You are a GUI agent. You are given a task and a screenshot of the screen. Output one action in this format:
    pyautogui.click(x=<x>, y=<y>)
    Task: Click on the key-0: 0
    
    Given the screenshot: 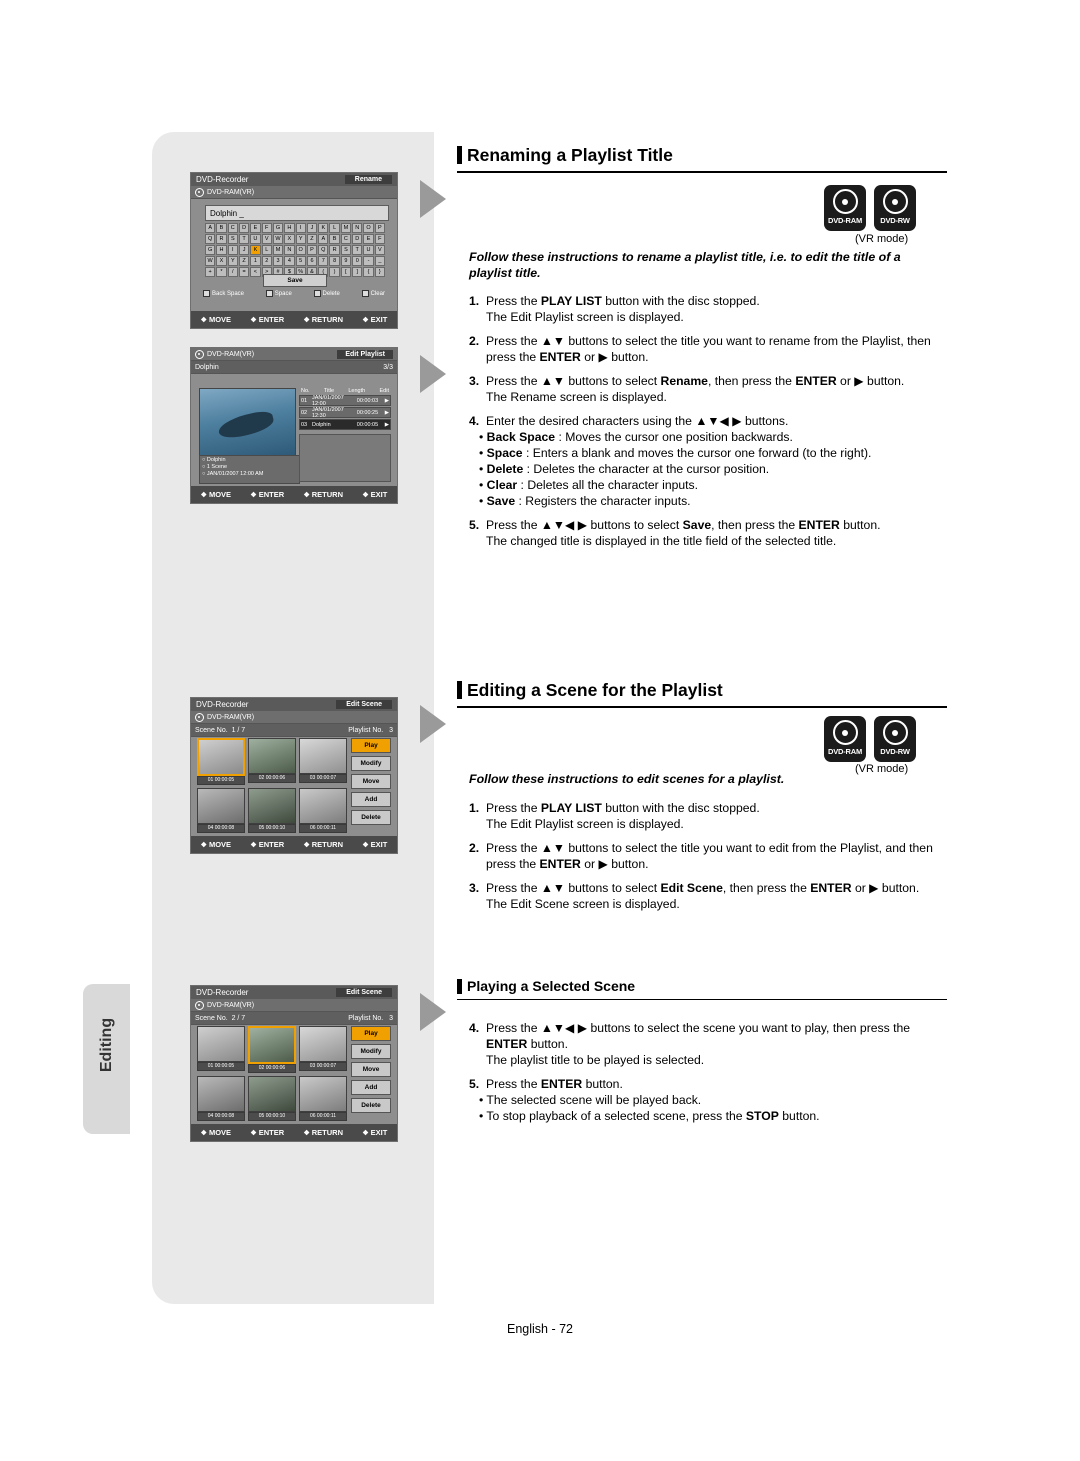 What is the action you would take?
    pyautogui.click(x=357, y=261)
    